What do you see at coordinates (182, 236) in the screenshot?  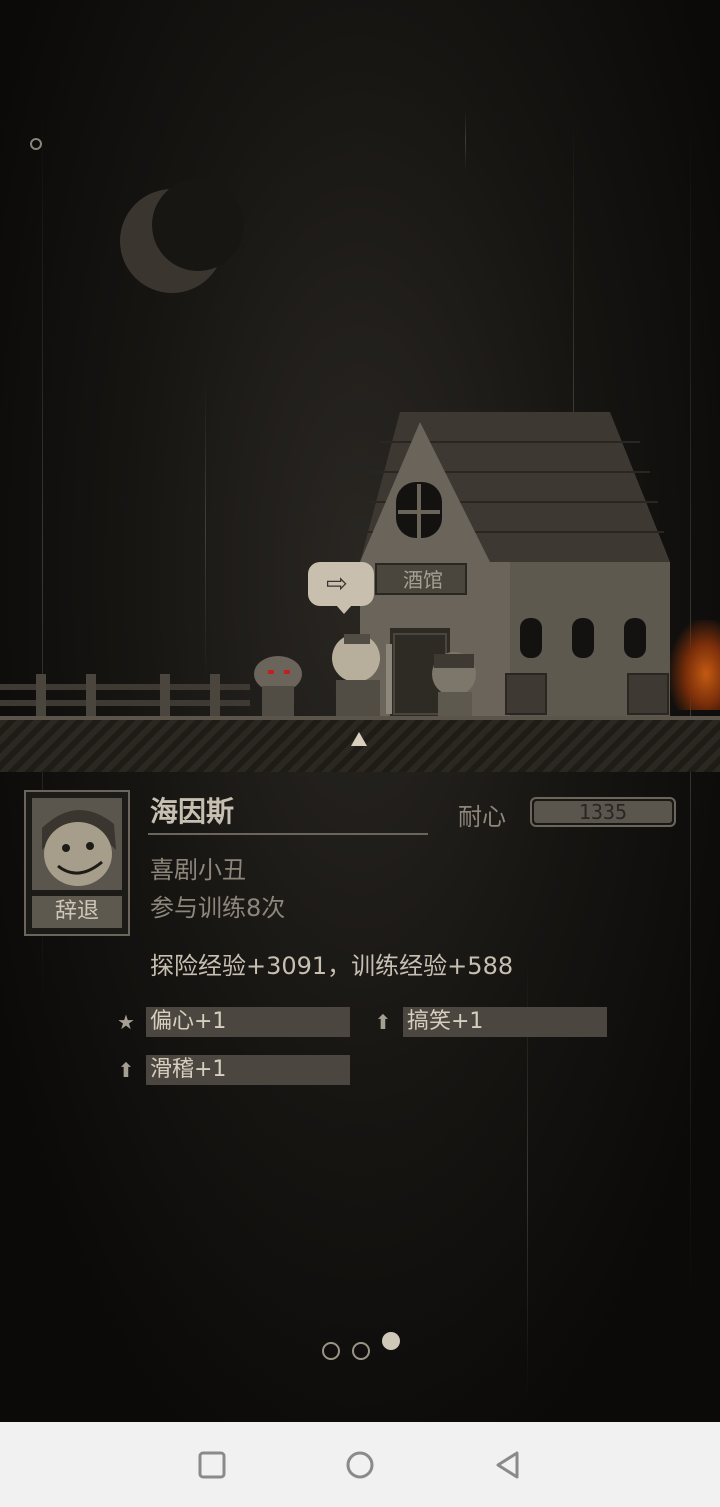 I see `crescent-moon-icon` at bounding box center [182, 236].